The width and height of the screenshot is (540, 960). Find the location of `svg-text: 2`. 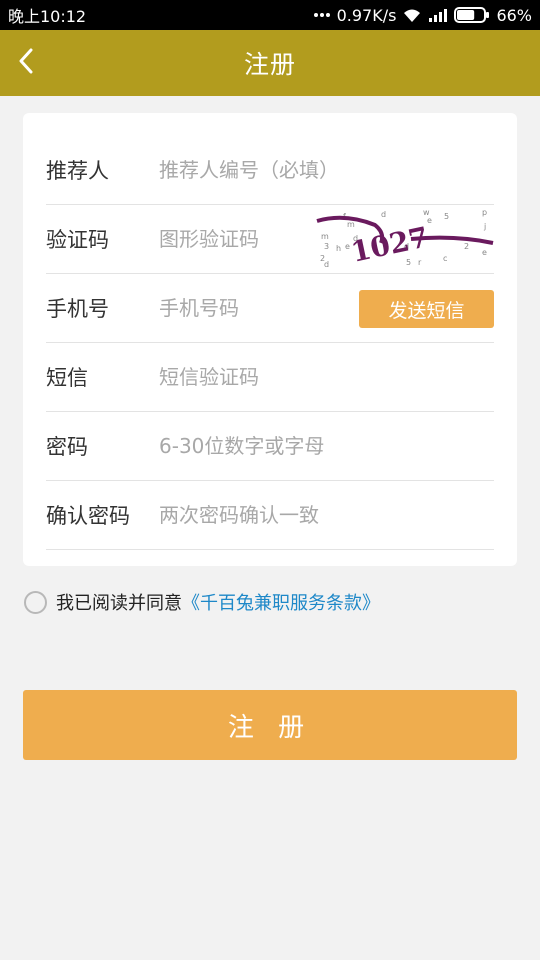

svg-text: 2 is located at coordinates (466, 246).